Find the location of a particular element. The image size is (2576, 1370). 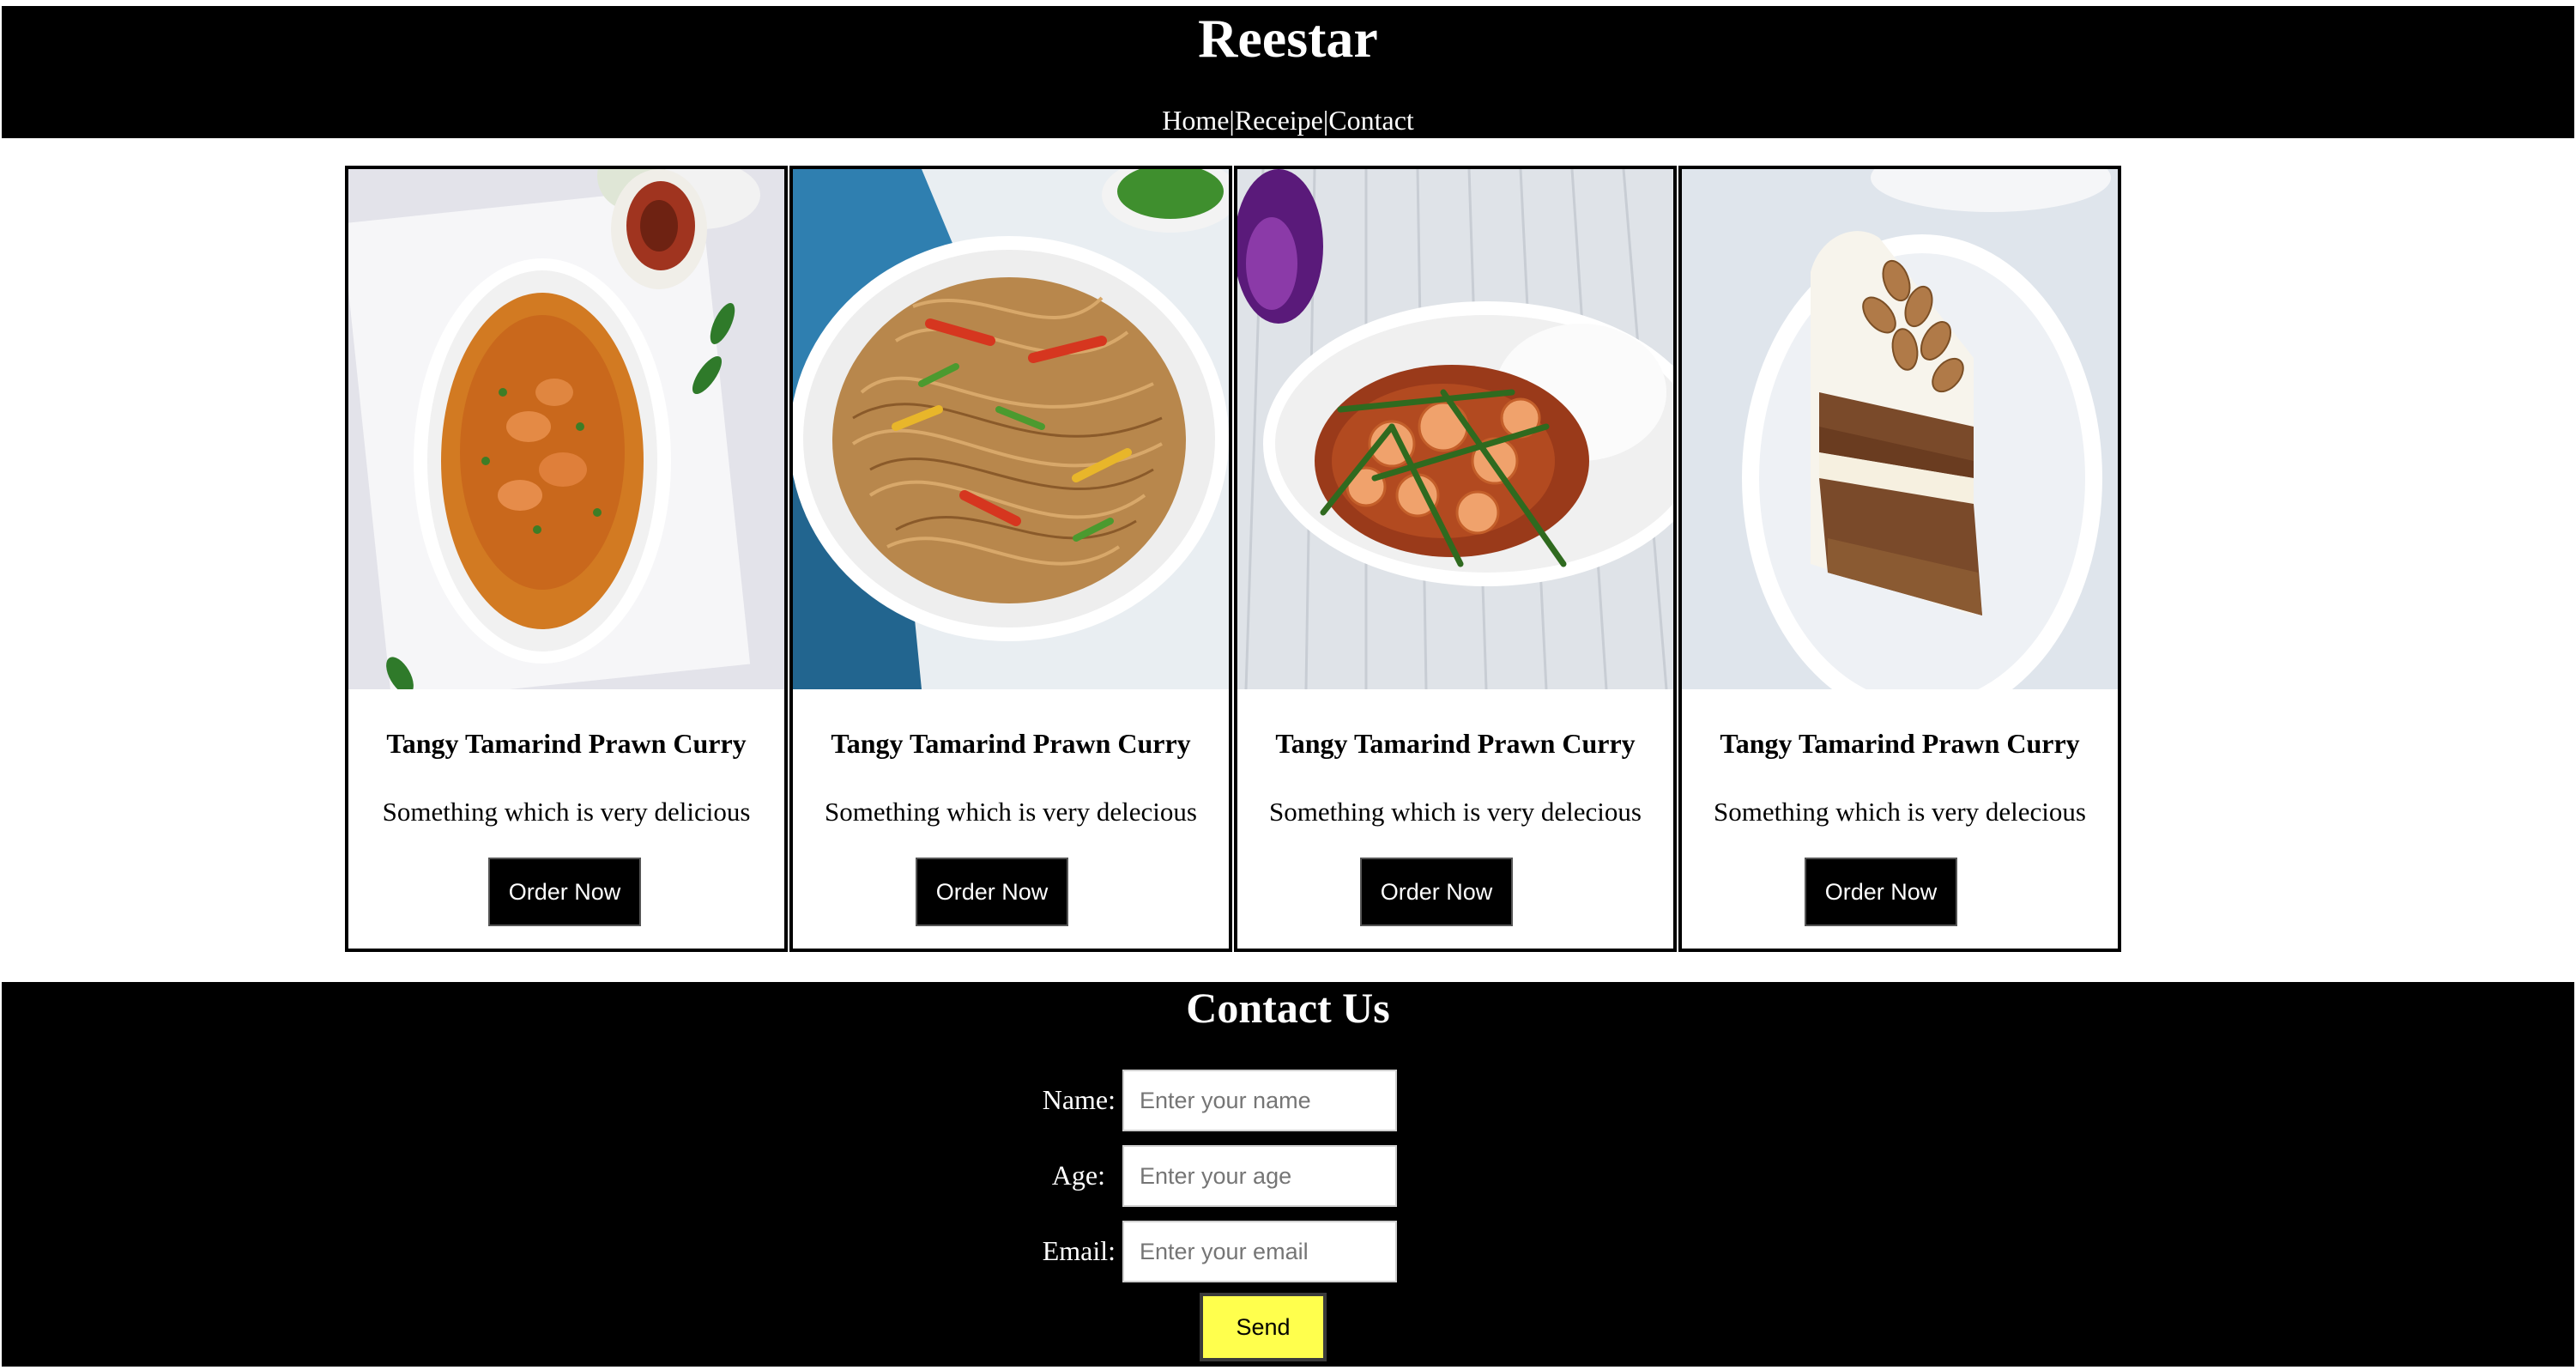

nav-link-contact: Contact is located at coordinates (1371, 121).